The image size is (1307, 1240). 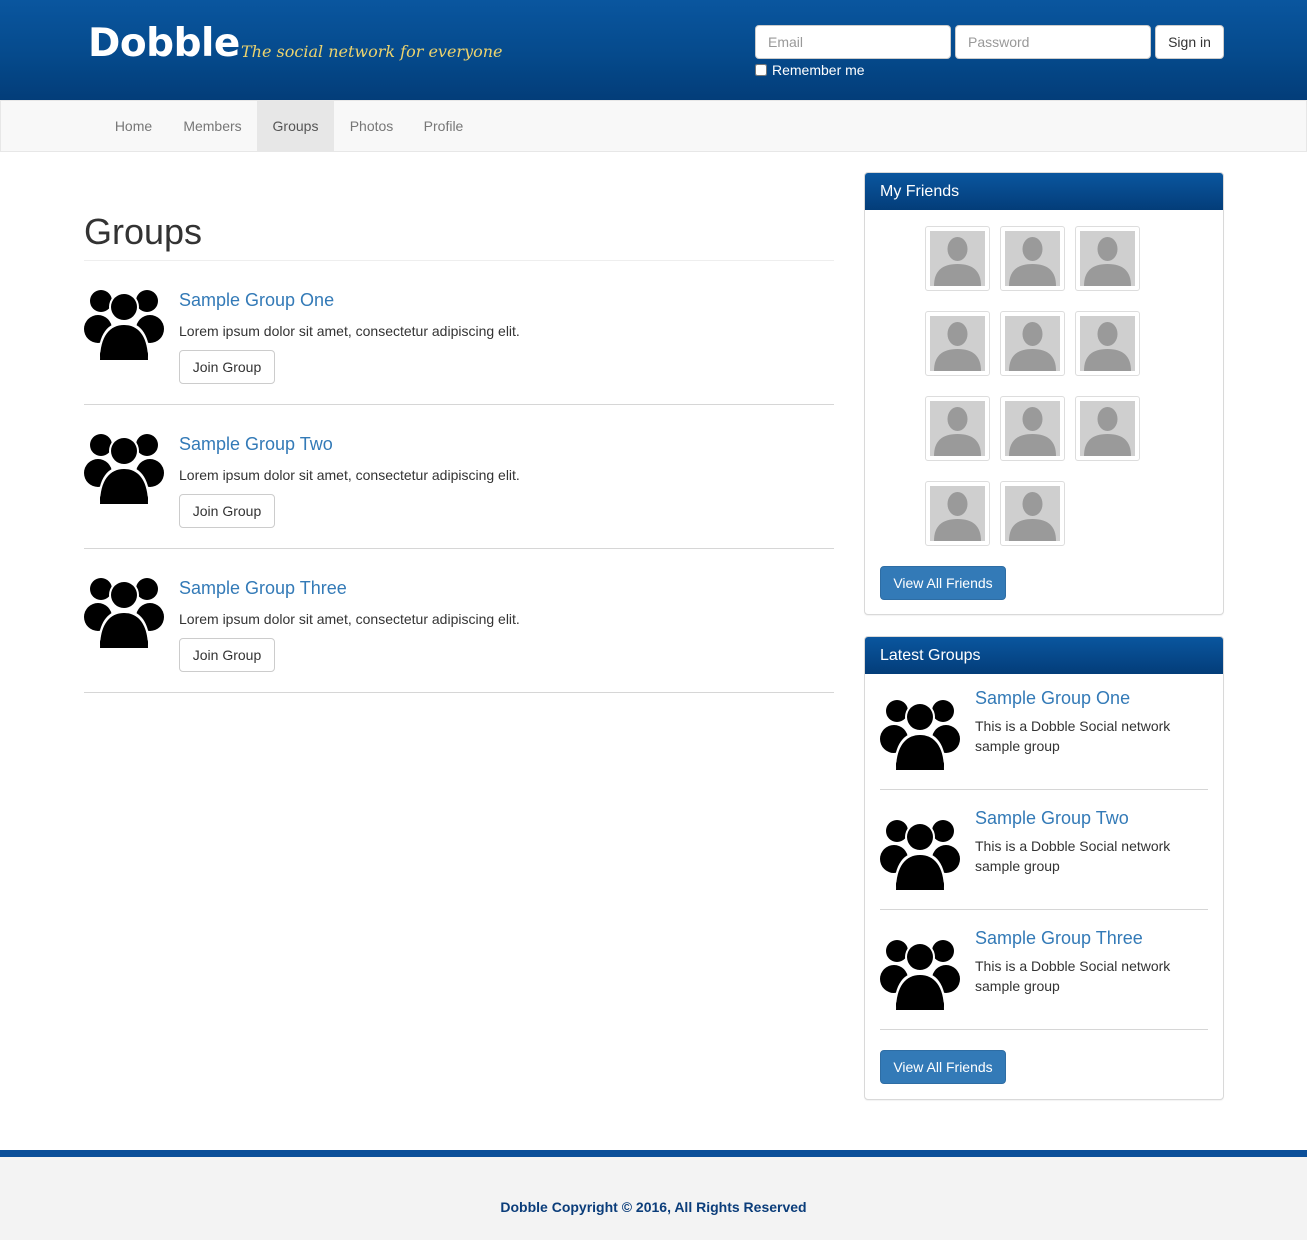 I want to click on sign-in-button: Sign in, so click(x=1189, y=42).